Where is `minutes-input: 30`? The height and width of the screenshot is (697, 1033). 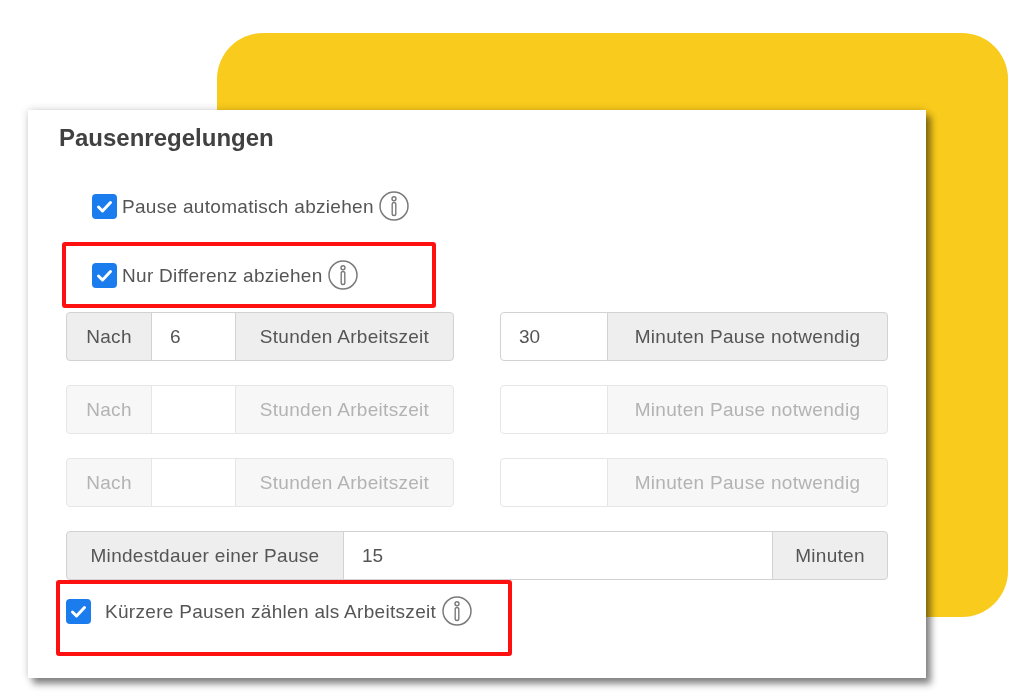
minutes-input: 30 is located at coordinates (554, 336).